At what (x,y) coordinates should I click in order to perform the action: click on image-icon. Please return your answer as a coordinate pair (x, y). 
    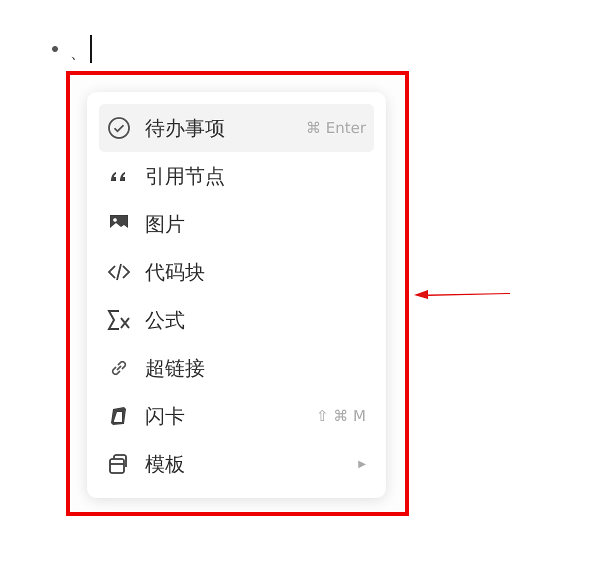
    Looking at the image, I should click on (119, 224).